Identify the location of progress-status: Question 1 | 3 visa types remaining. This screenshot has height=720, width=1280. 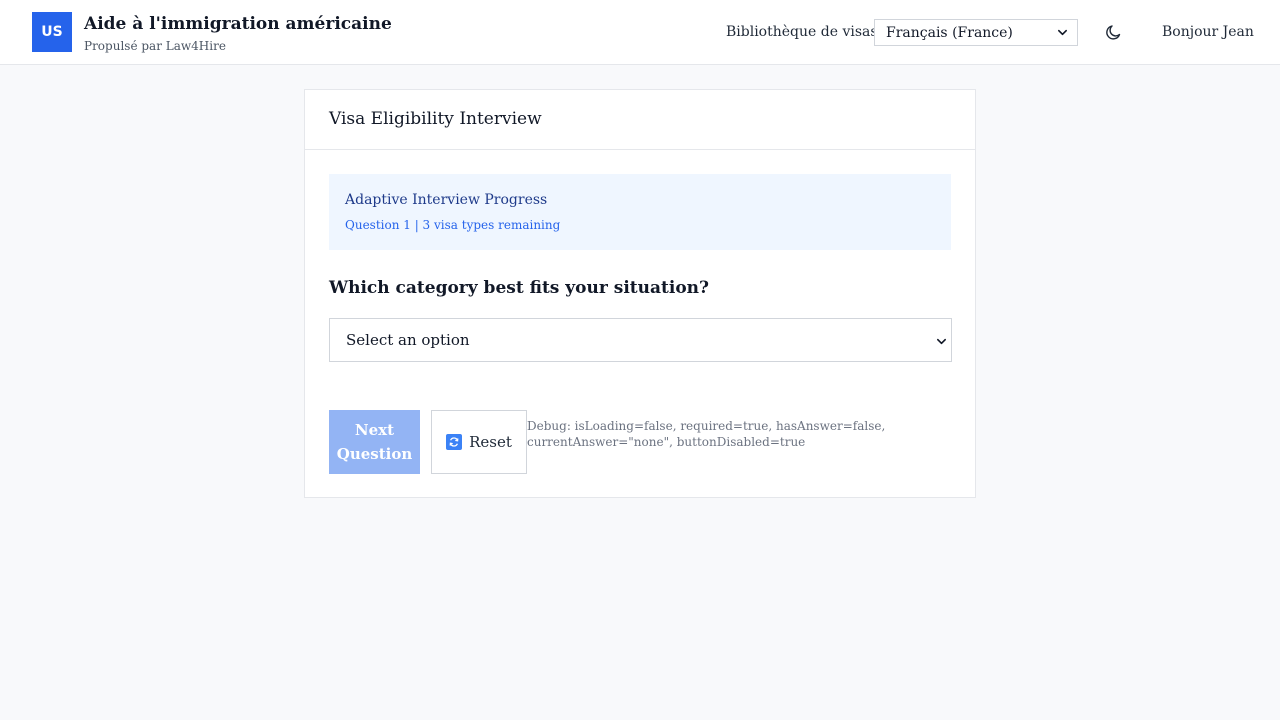
(453, 225).